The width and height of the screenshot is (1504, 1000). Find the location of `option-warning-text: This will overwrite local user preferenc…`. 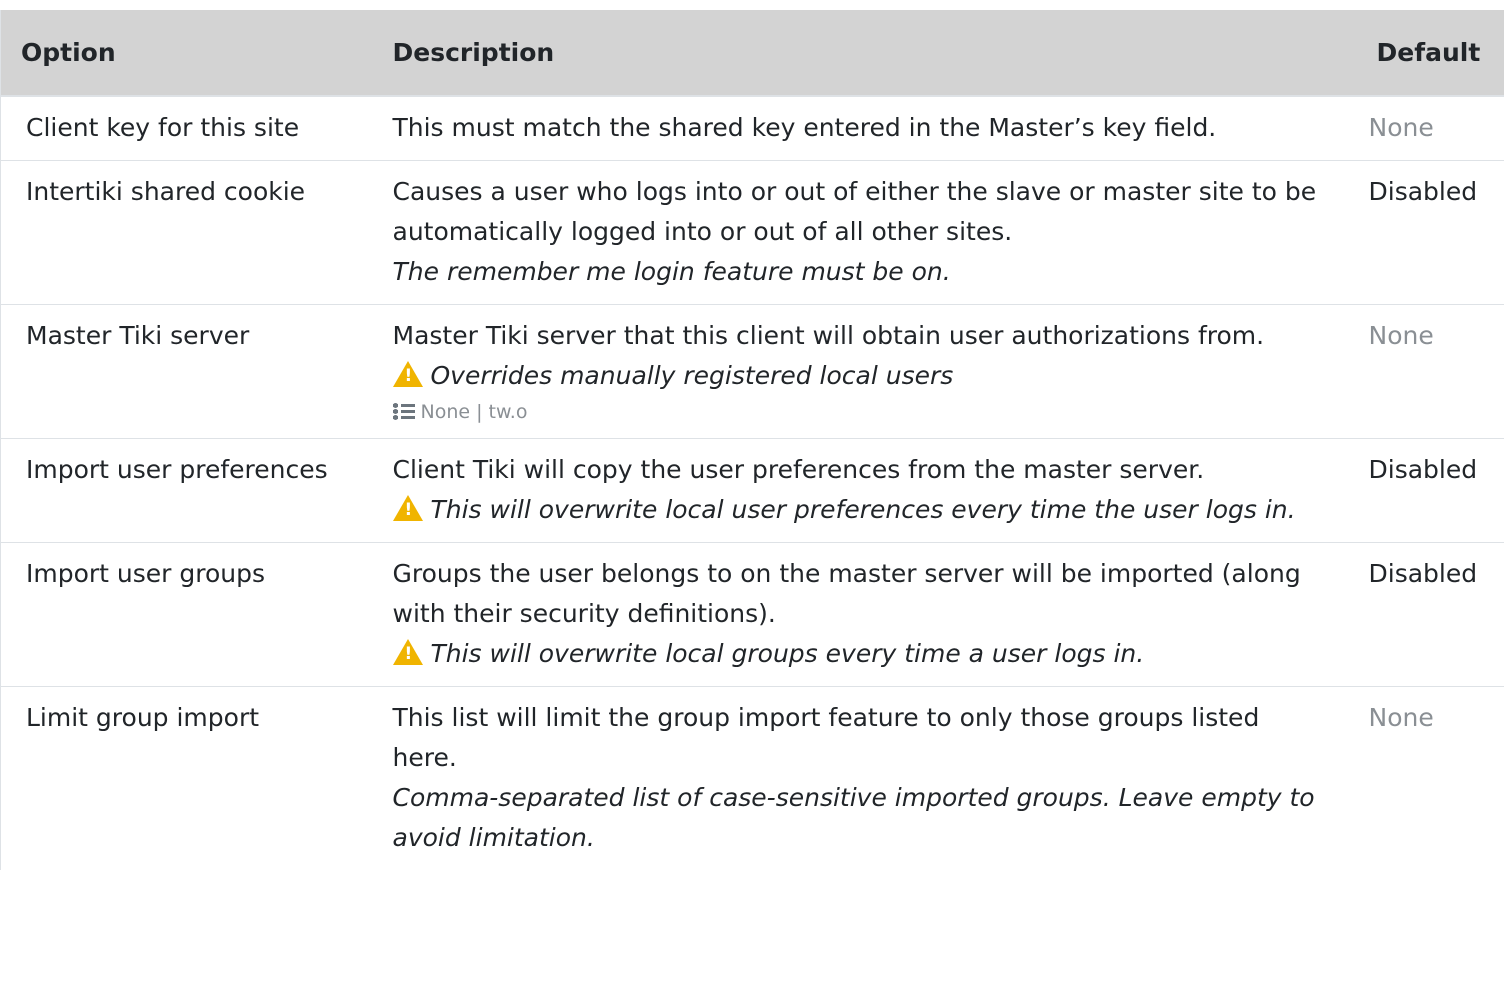

option-warning-text: This will overwrite local user preferenc… is located at coordinates (863, 509).